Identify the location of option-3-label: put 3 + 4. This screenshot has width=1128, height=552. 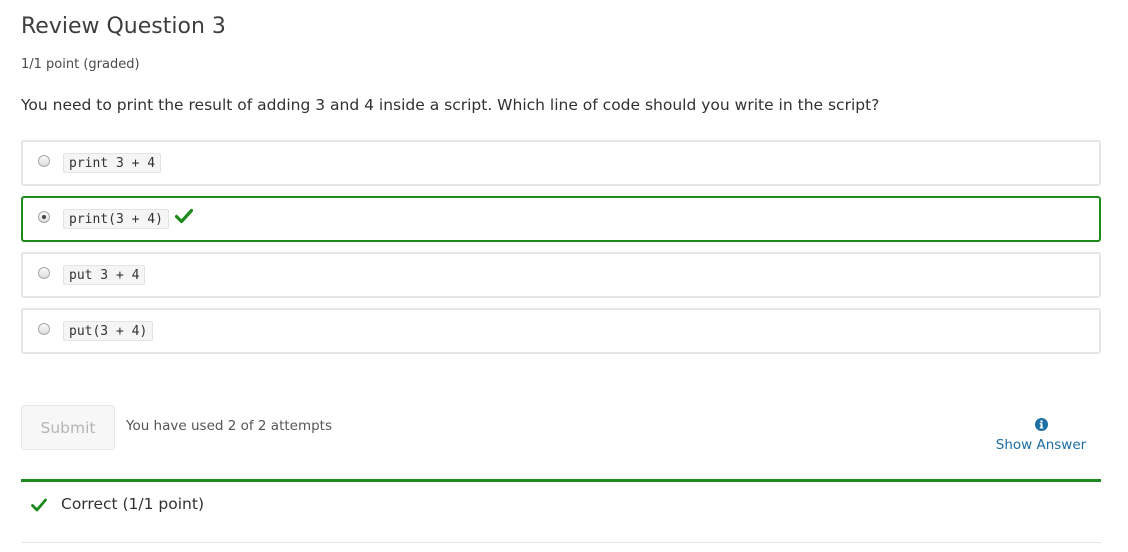
(104, 275).